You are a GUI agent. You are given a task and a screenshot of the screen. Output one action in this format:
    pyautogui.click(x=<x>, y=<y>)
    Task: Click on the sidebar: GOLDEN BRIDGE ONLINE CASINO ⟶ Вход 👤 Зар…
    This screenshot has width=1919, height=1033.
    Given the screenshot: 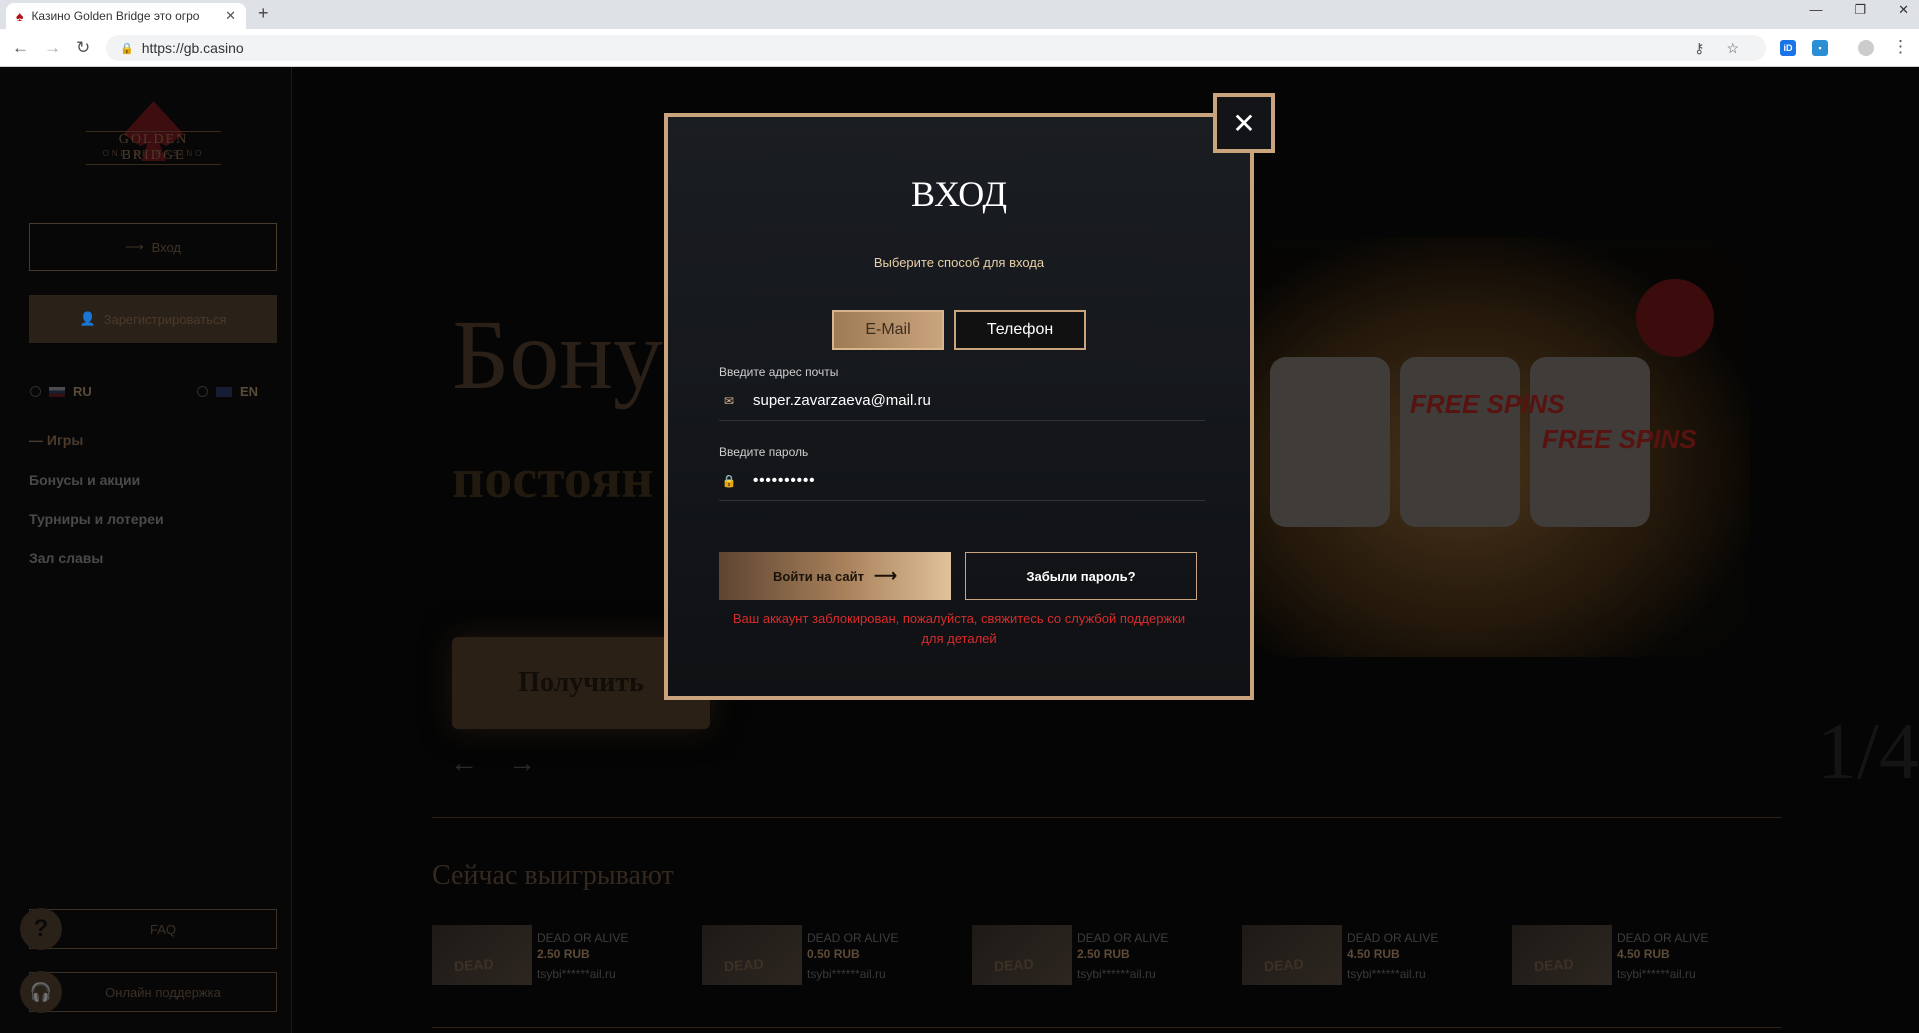 What is the action you would take?
    pyautogui.click(x=146, y=550)
    